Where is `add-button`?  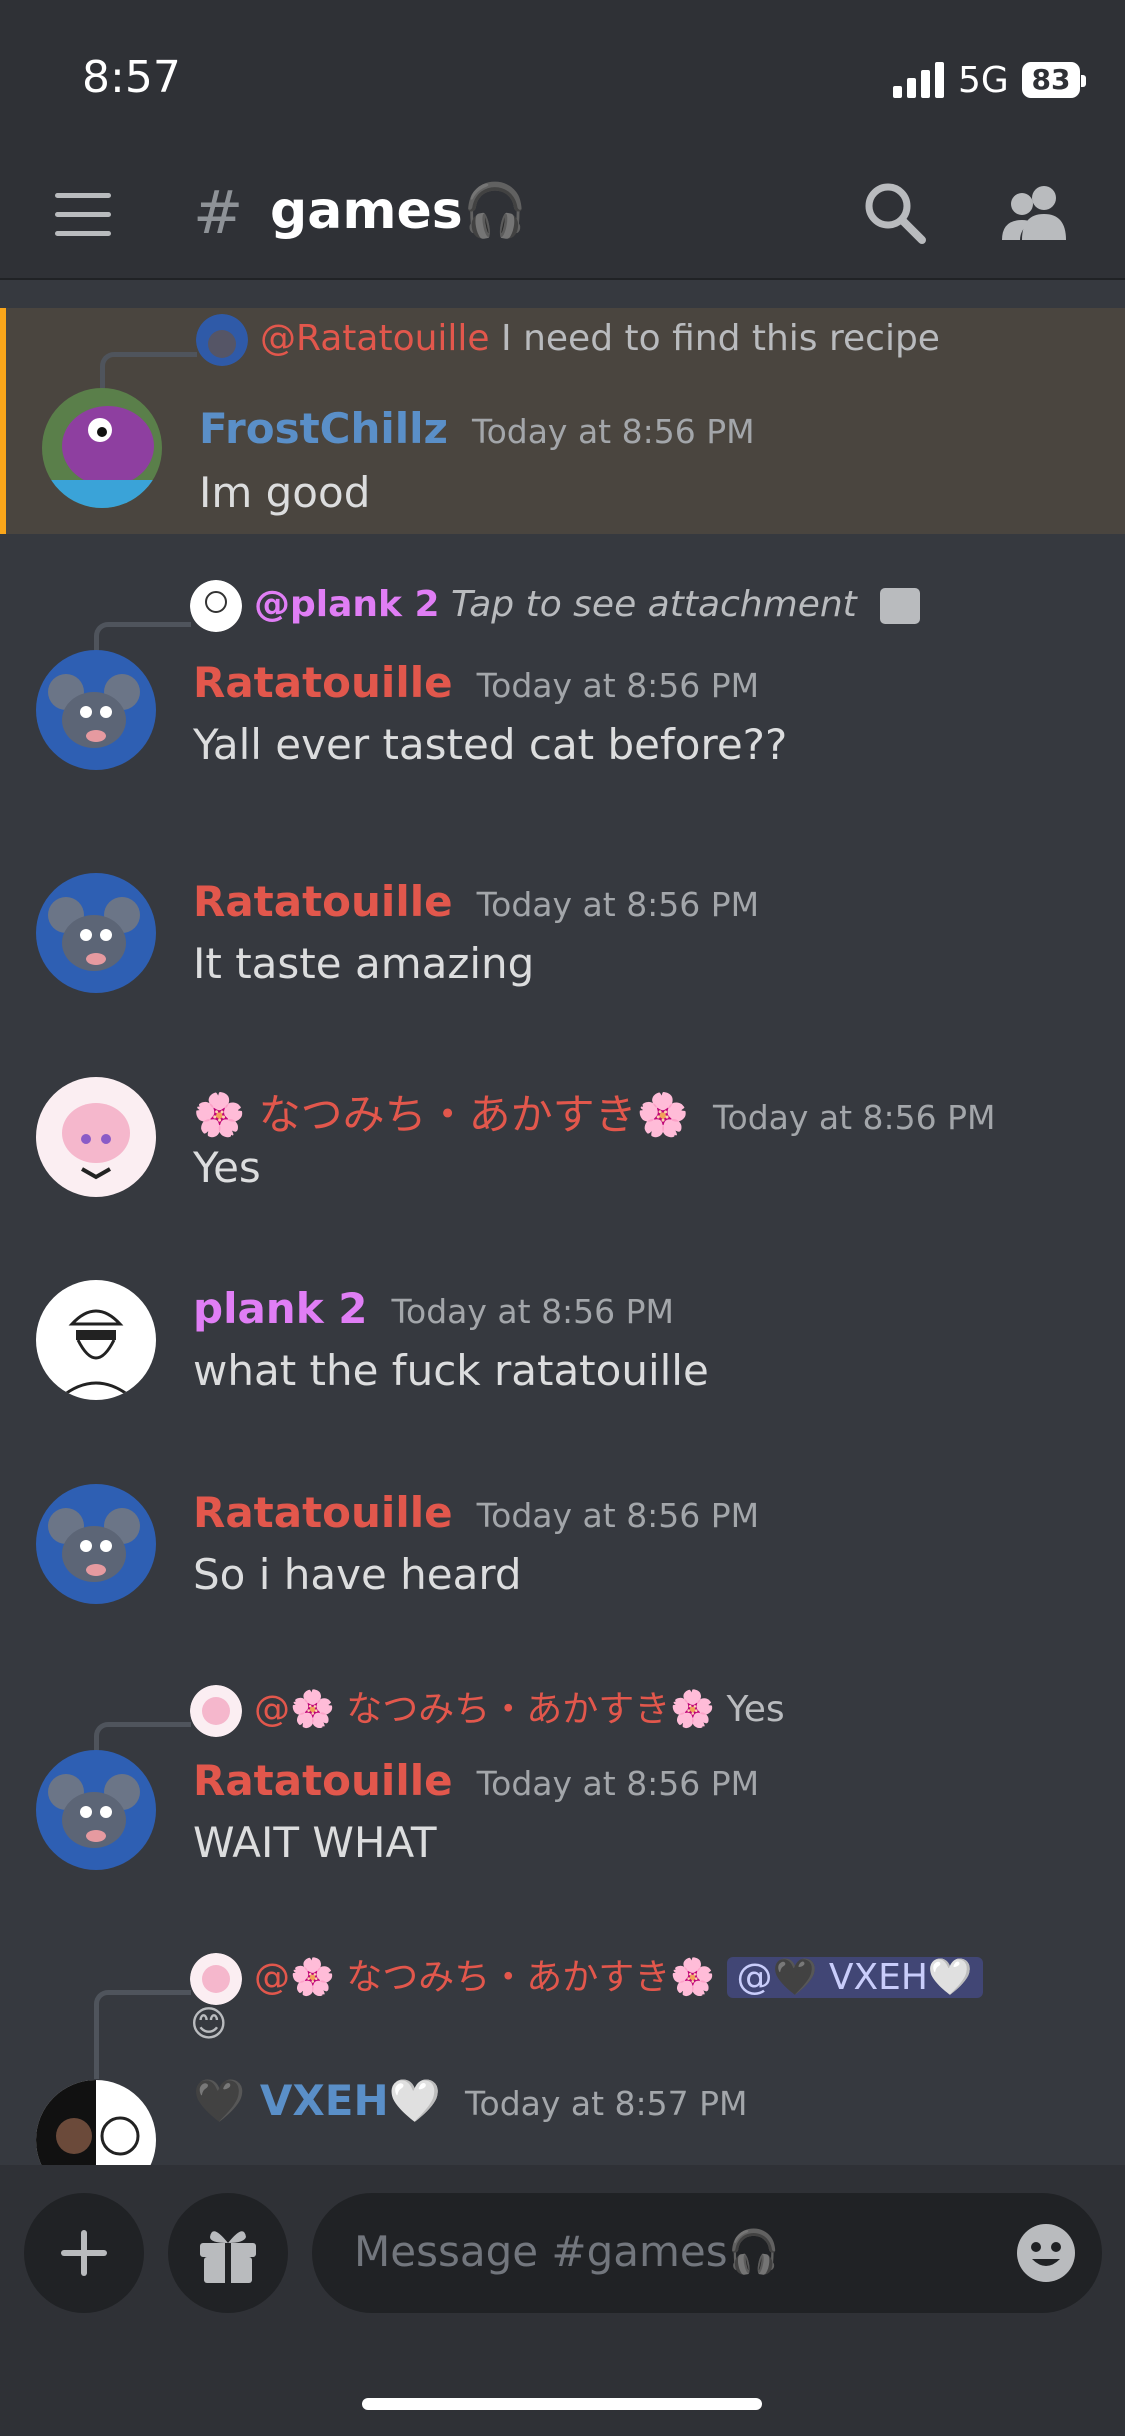
add-button is located at coordinates (84, 2253).